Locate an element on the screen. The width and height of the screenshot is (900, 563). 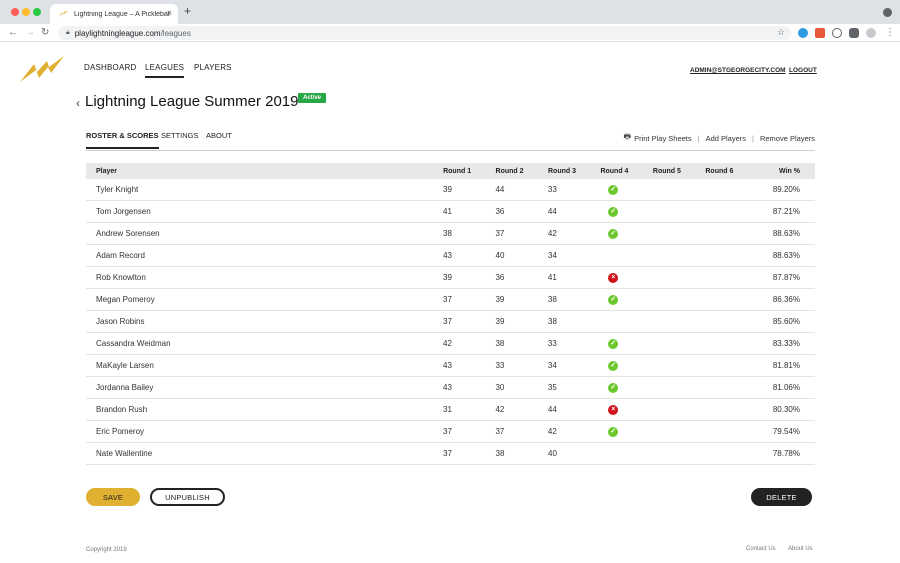
col-win-pct: Win % is located at coordinates (786, 171).